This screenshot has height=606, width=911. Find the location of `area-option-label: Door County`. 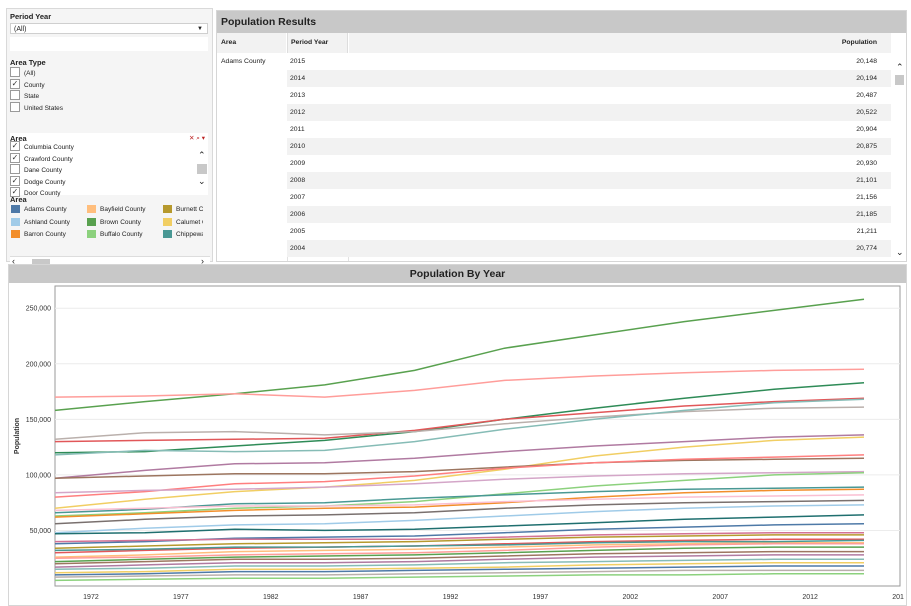

area-option-label: Door County is located at coordinates (42, 193).